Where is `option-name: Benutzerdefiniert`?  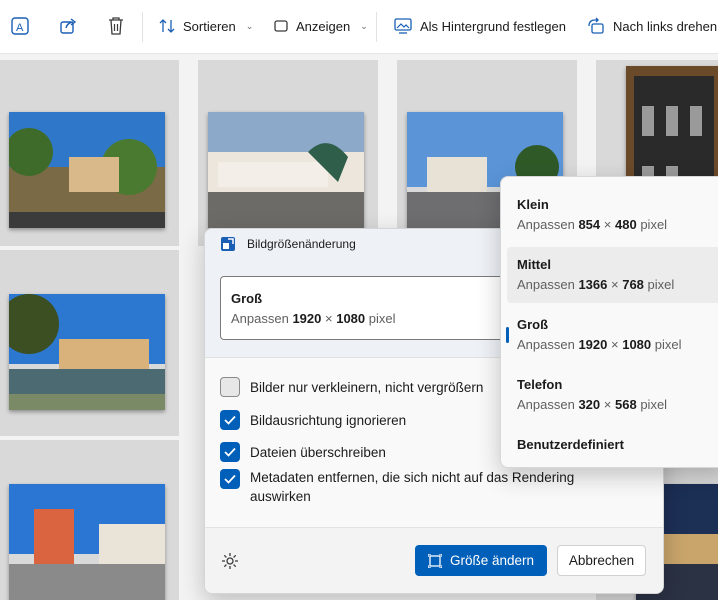 option-name: Benutzerdefiniert is located at coordinates (570, 444).